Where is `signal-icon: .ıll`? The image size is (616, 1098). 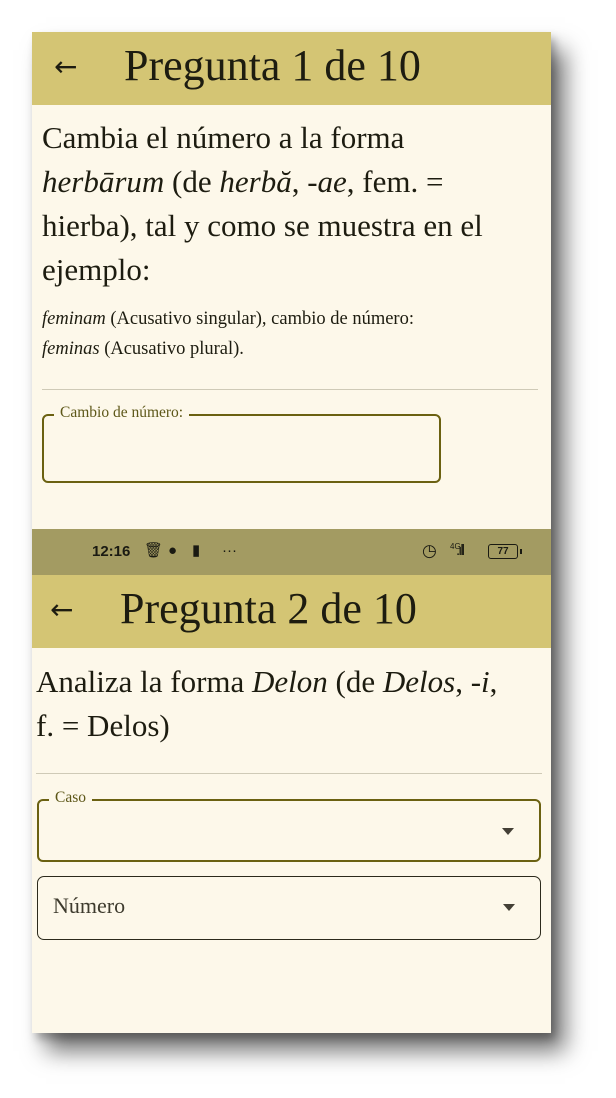 signal-icon: .ıll is located at coordinates (460, 550).